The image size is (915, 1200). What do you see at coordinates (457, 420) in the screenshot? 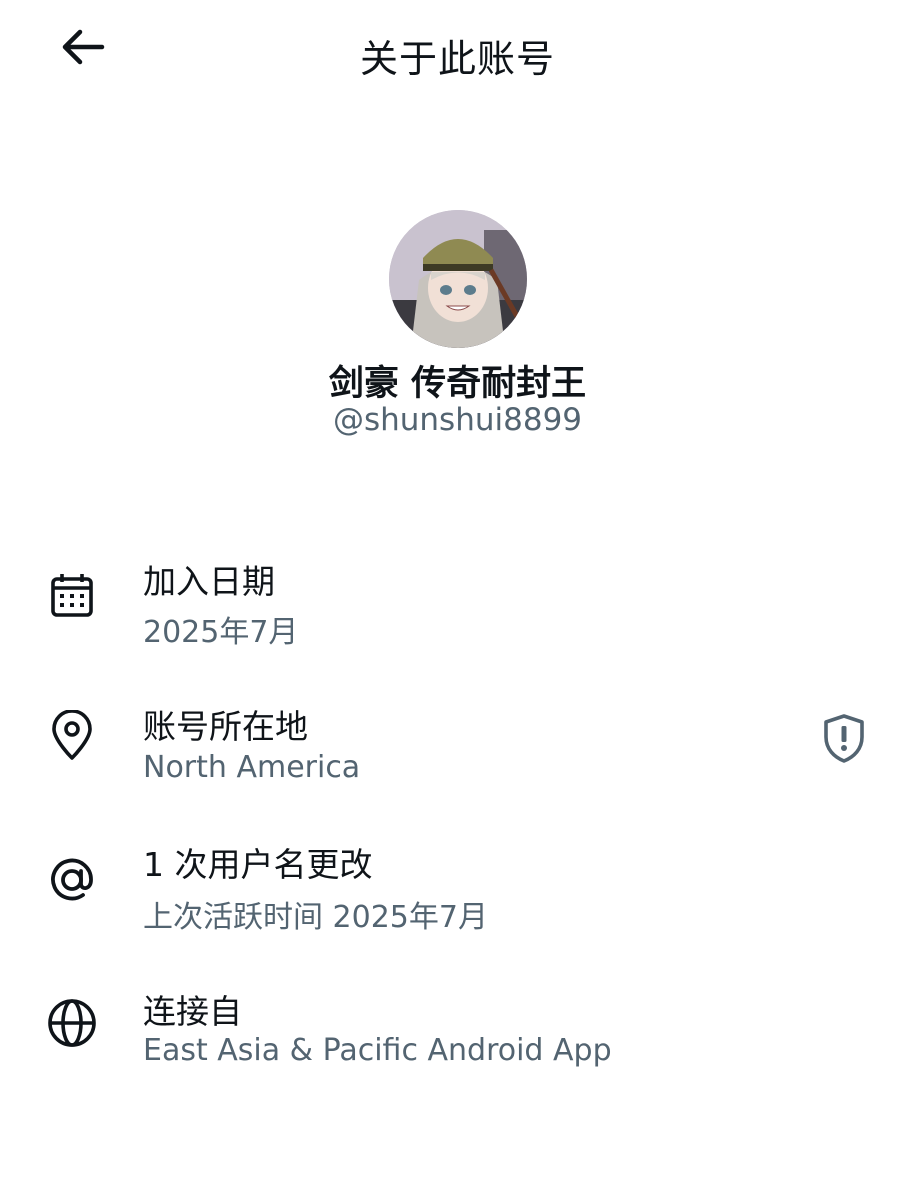
I see `username-handle: @shunshui8899` at bounding box center [457, 420].